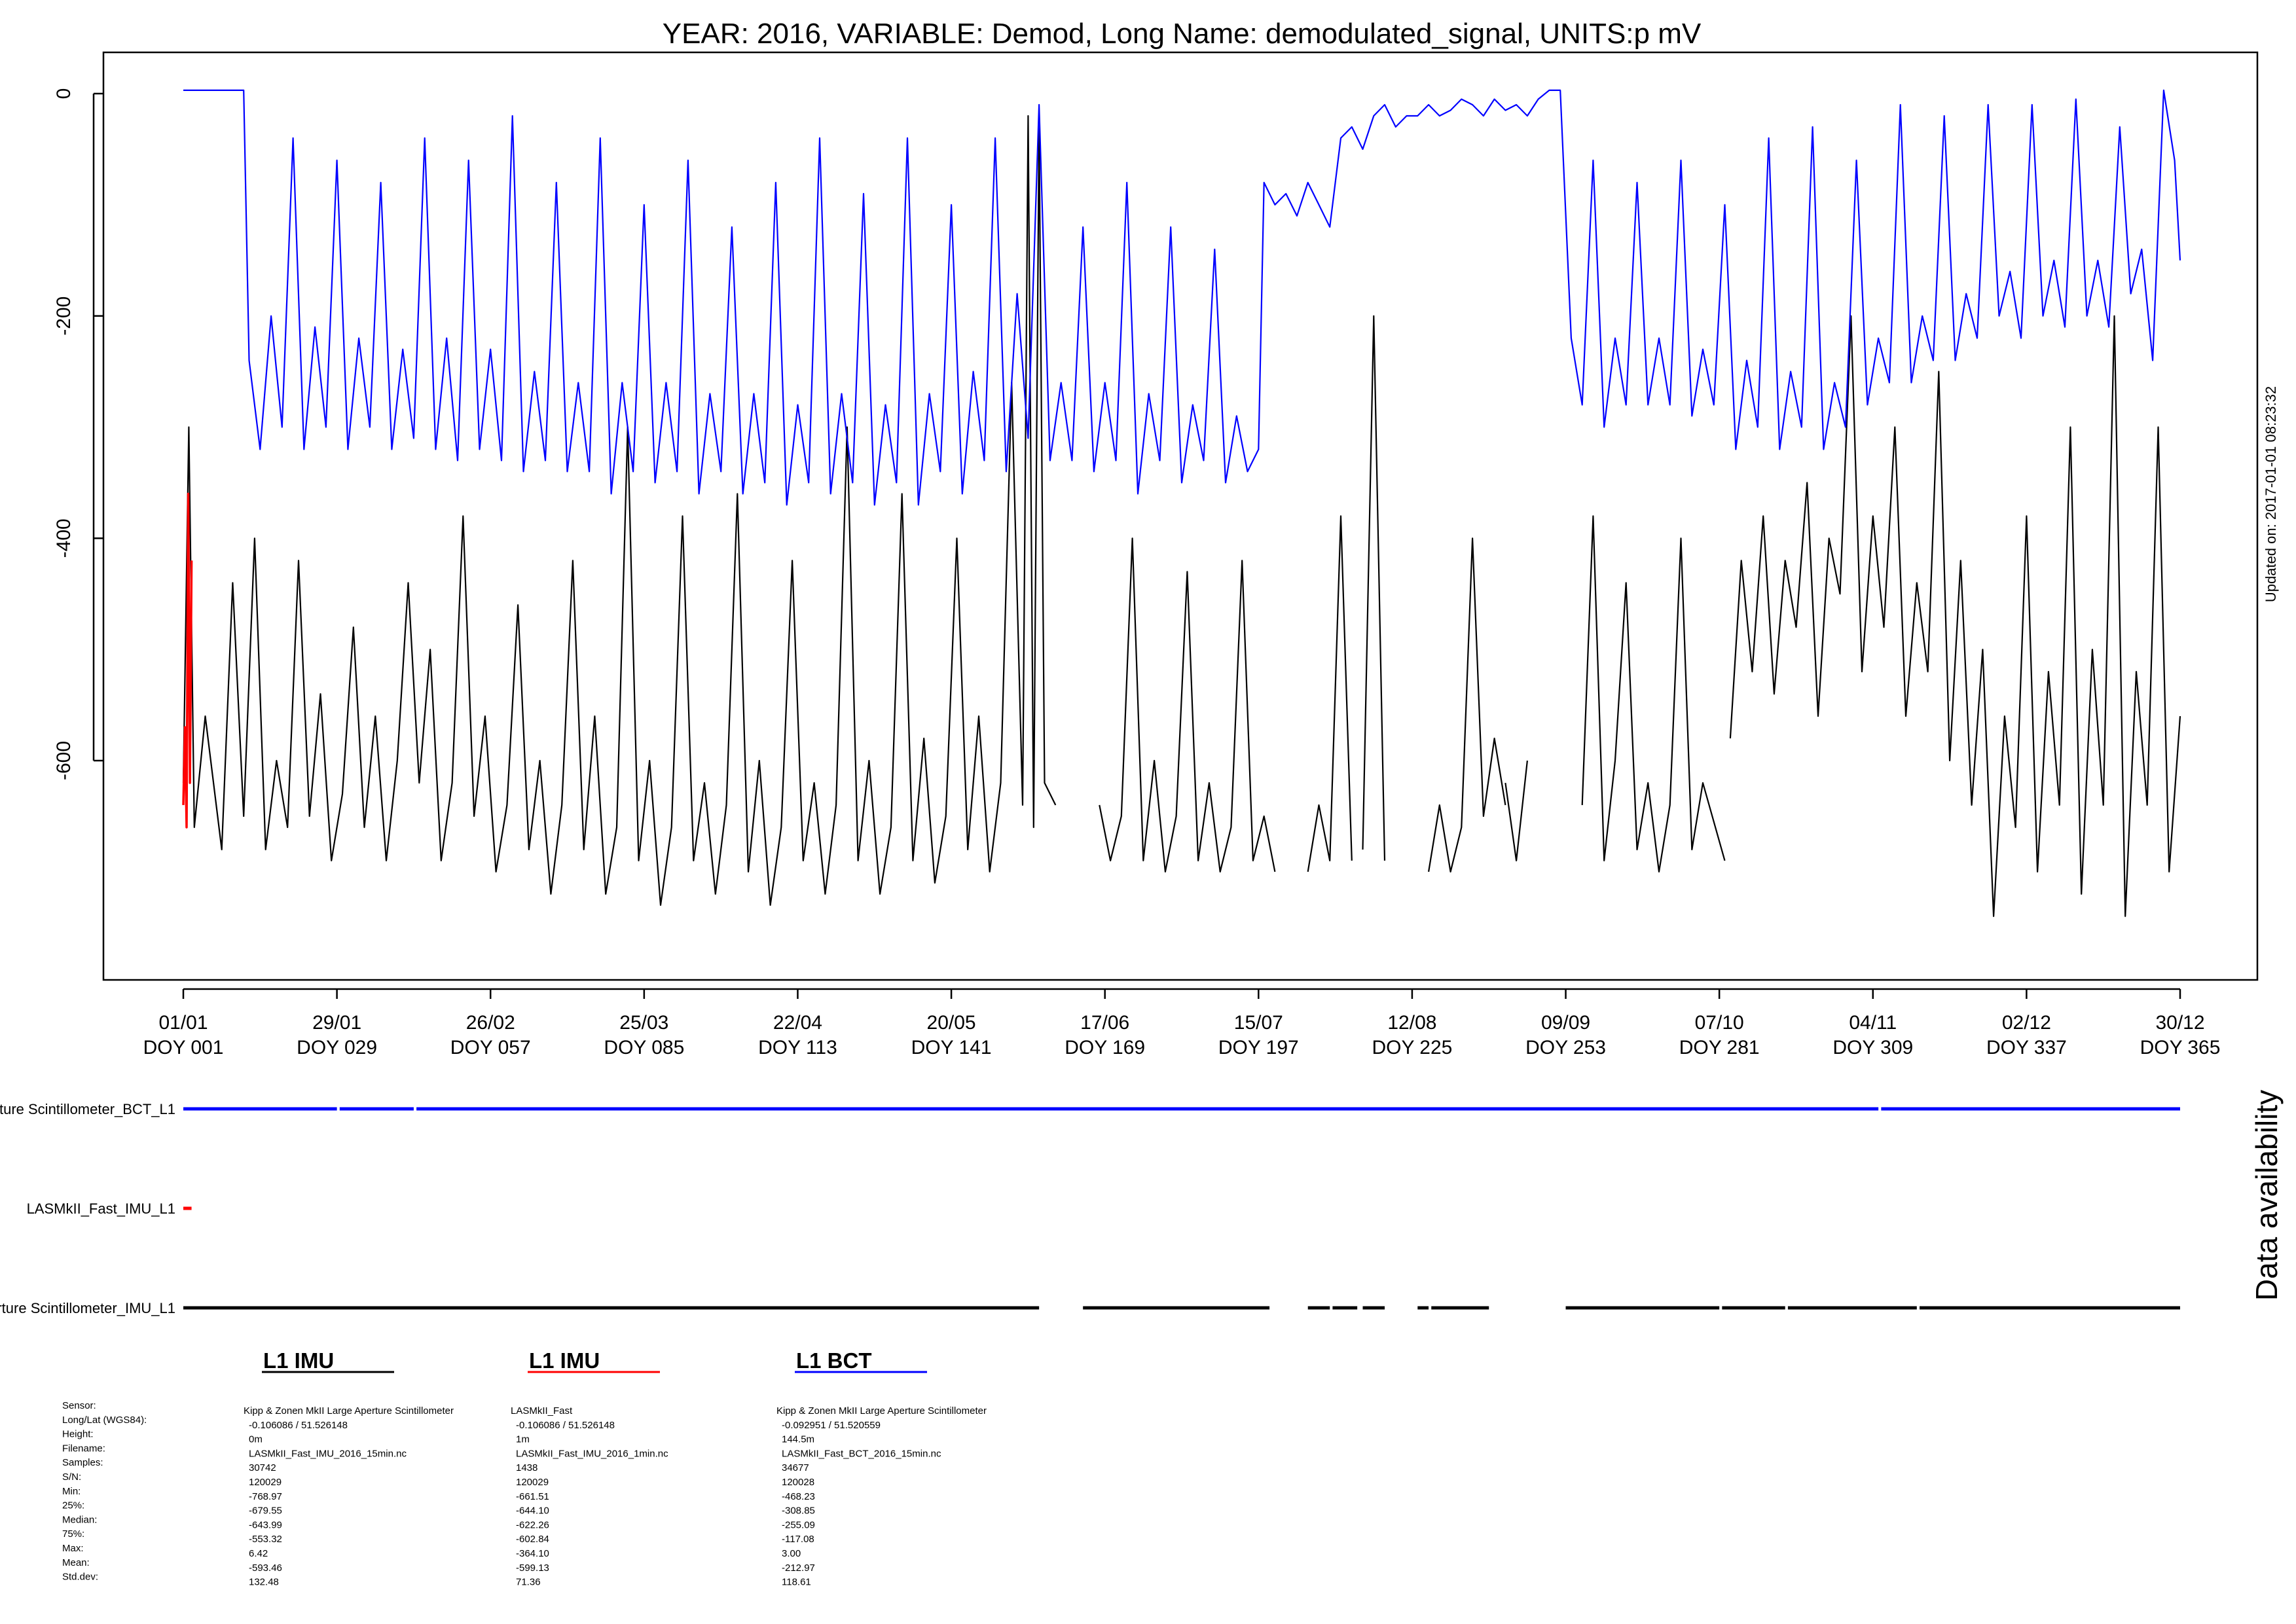  What do you see at coordinates (76, 1562) in the screenshot?
I see `stats-row-label: Mean:` at bounding box center [76, 1562].